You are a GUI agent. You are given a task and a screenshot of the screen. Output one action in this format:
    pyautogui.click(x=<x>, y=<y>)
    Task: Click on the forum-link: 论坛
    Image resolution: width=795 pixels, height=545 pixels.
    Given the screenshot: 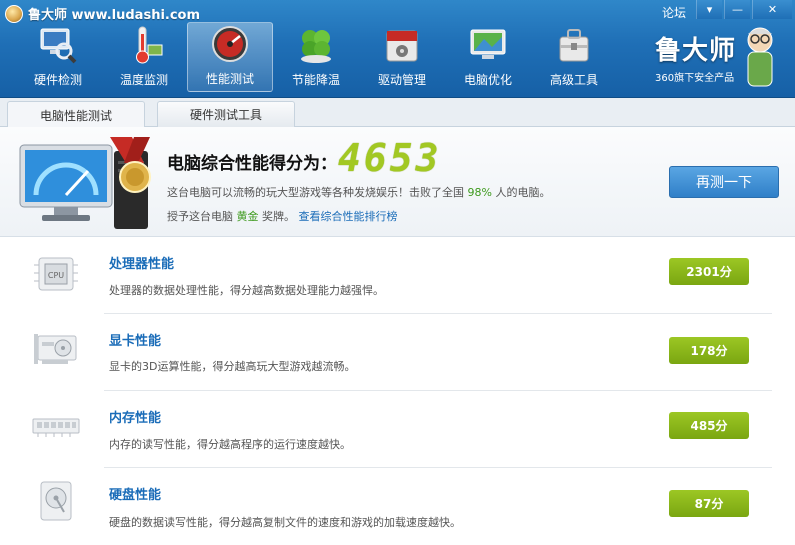 What is the action you would take?
    pyautogui.click(x=674, y=12)
    